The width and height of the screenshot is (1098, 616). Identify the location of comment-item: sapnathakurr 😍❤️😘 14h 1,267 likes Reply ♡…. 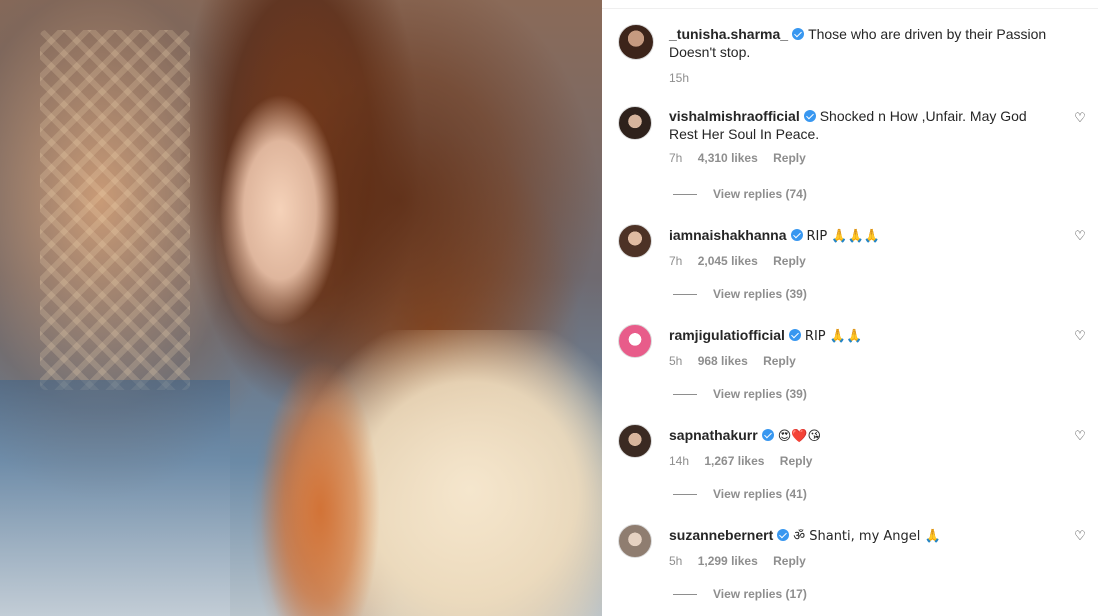
(858, 469).